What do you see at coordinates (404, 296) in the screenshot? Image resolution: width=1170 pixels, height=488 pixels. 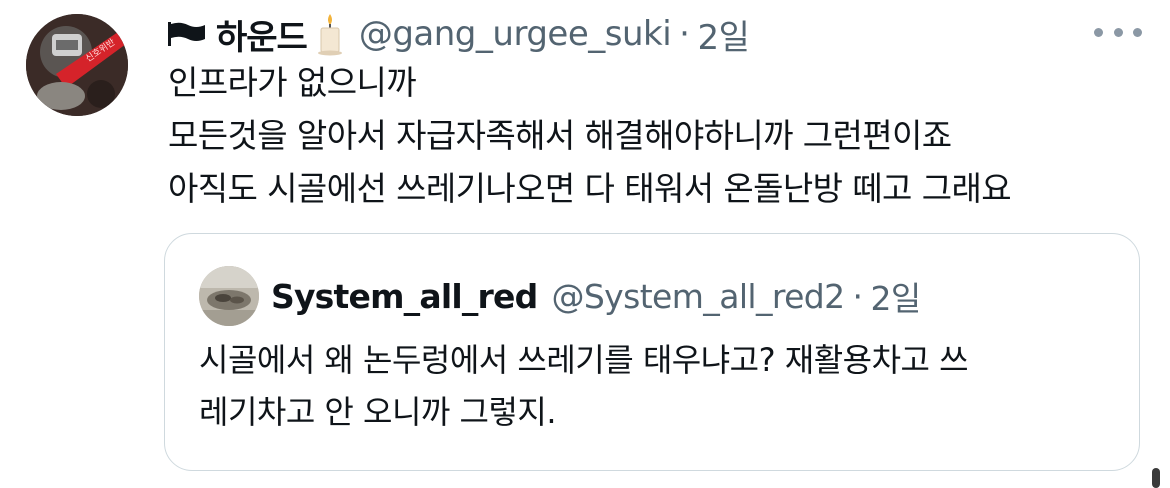 I see `quoted-author-display-name: System_all_red` at bounding box center [404, 296].